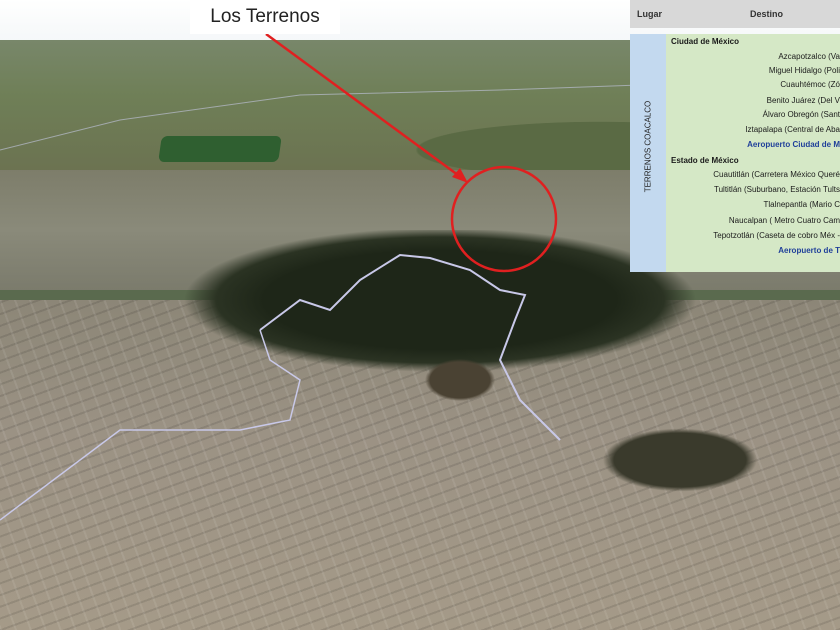 This screenshot has width=840, height=630. What do you see at coordinates (648, 146) in the screenshot?
I see `lugar-label: TERRENOS COACALCO` at bounding box center [648, 146].